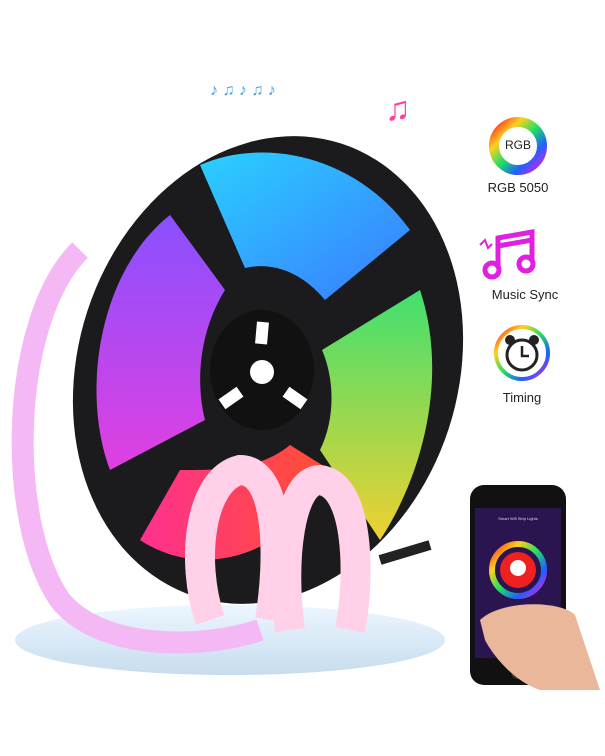 The image size is (605, 756). What do you see at coordinates (507, 254) in the screenshot?
I see `music-note-icon` at bounding box center [507, 254].